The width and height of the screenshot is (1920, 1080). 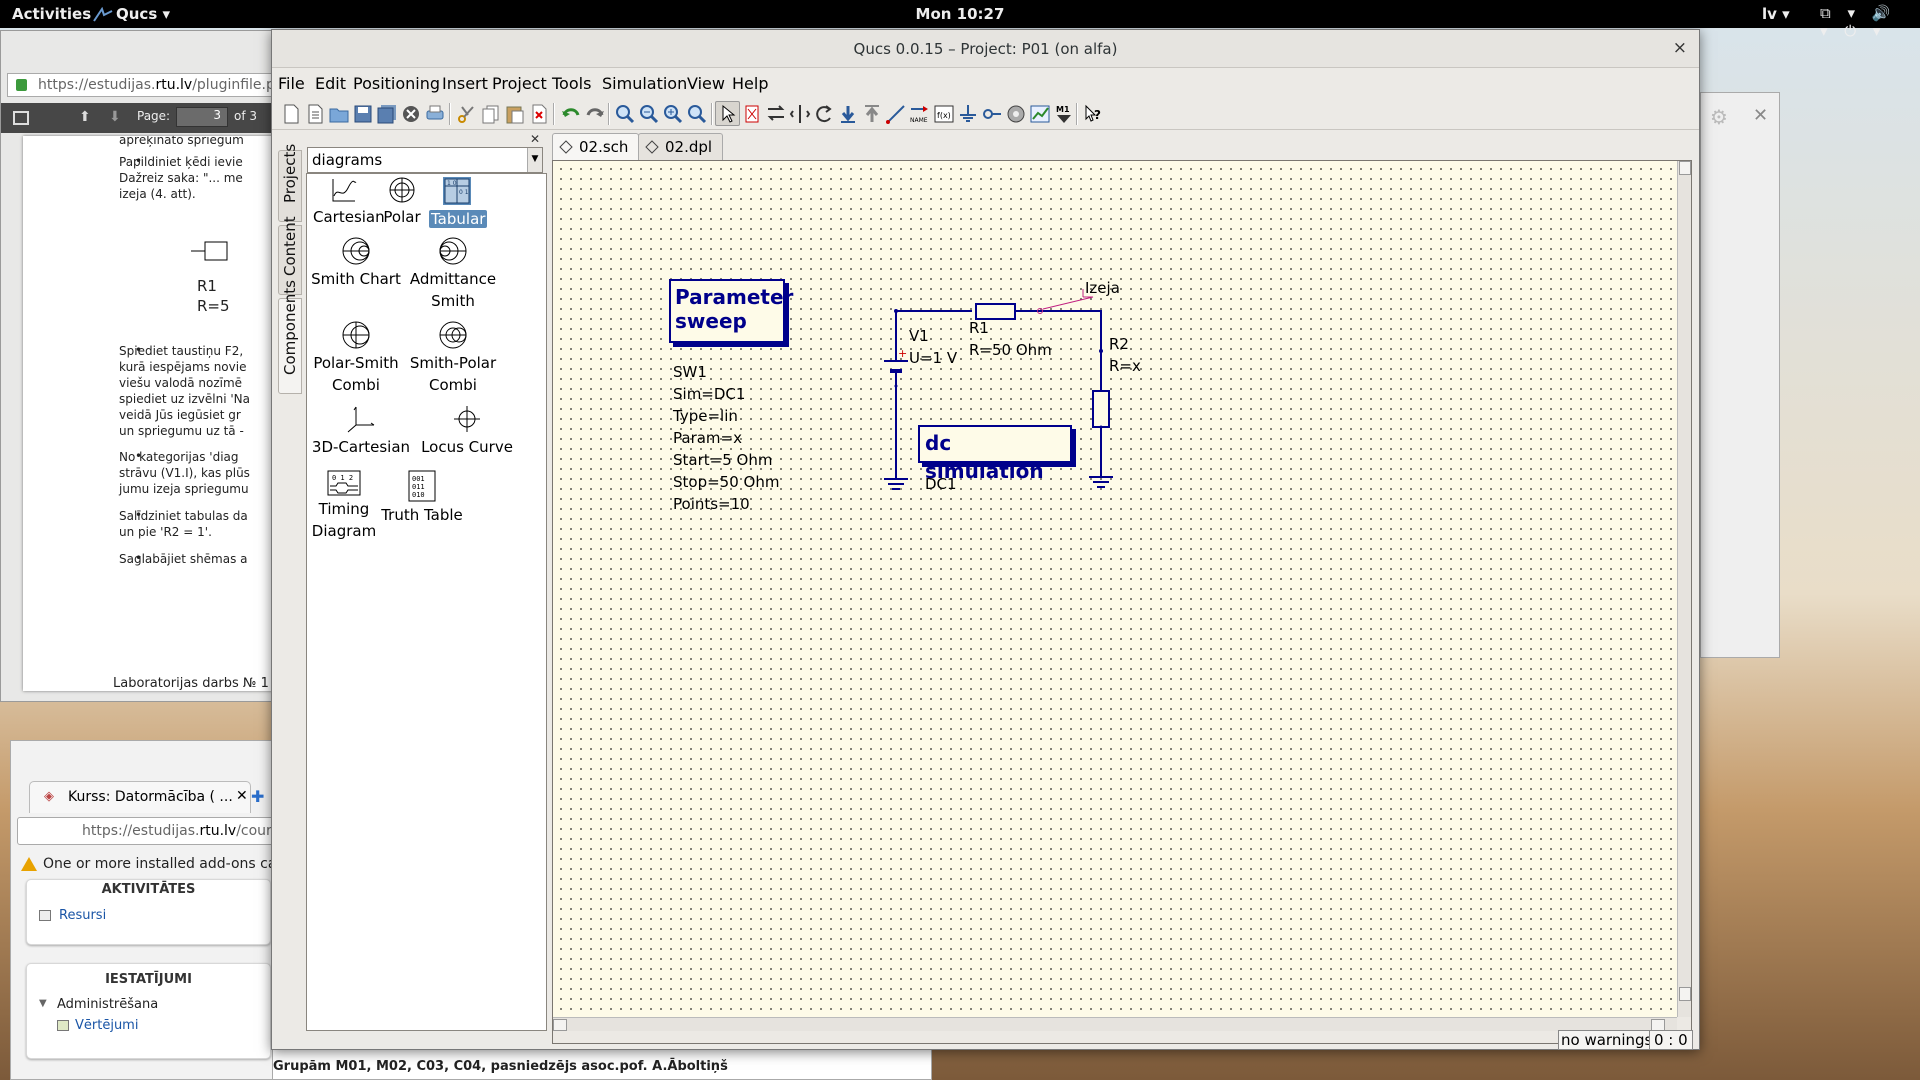 What do you see at coordinates (147, 831) in the screenshot?
I see `browser-url-bar: https://estudijas.rtu.lv/course` at bounding box center [147, 831].